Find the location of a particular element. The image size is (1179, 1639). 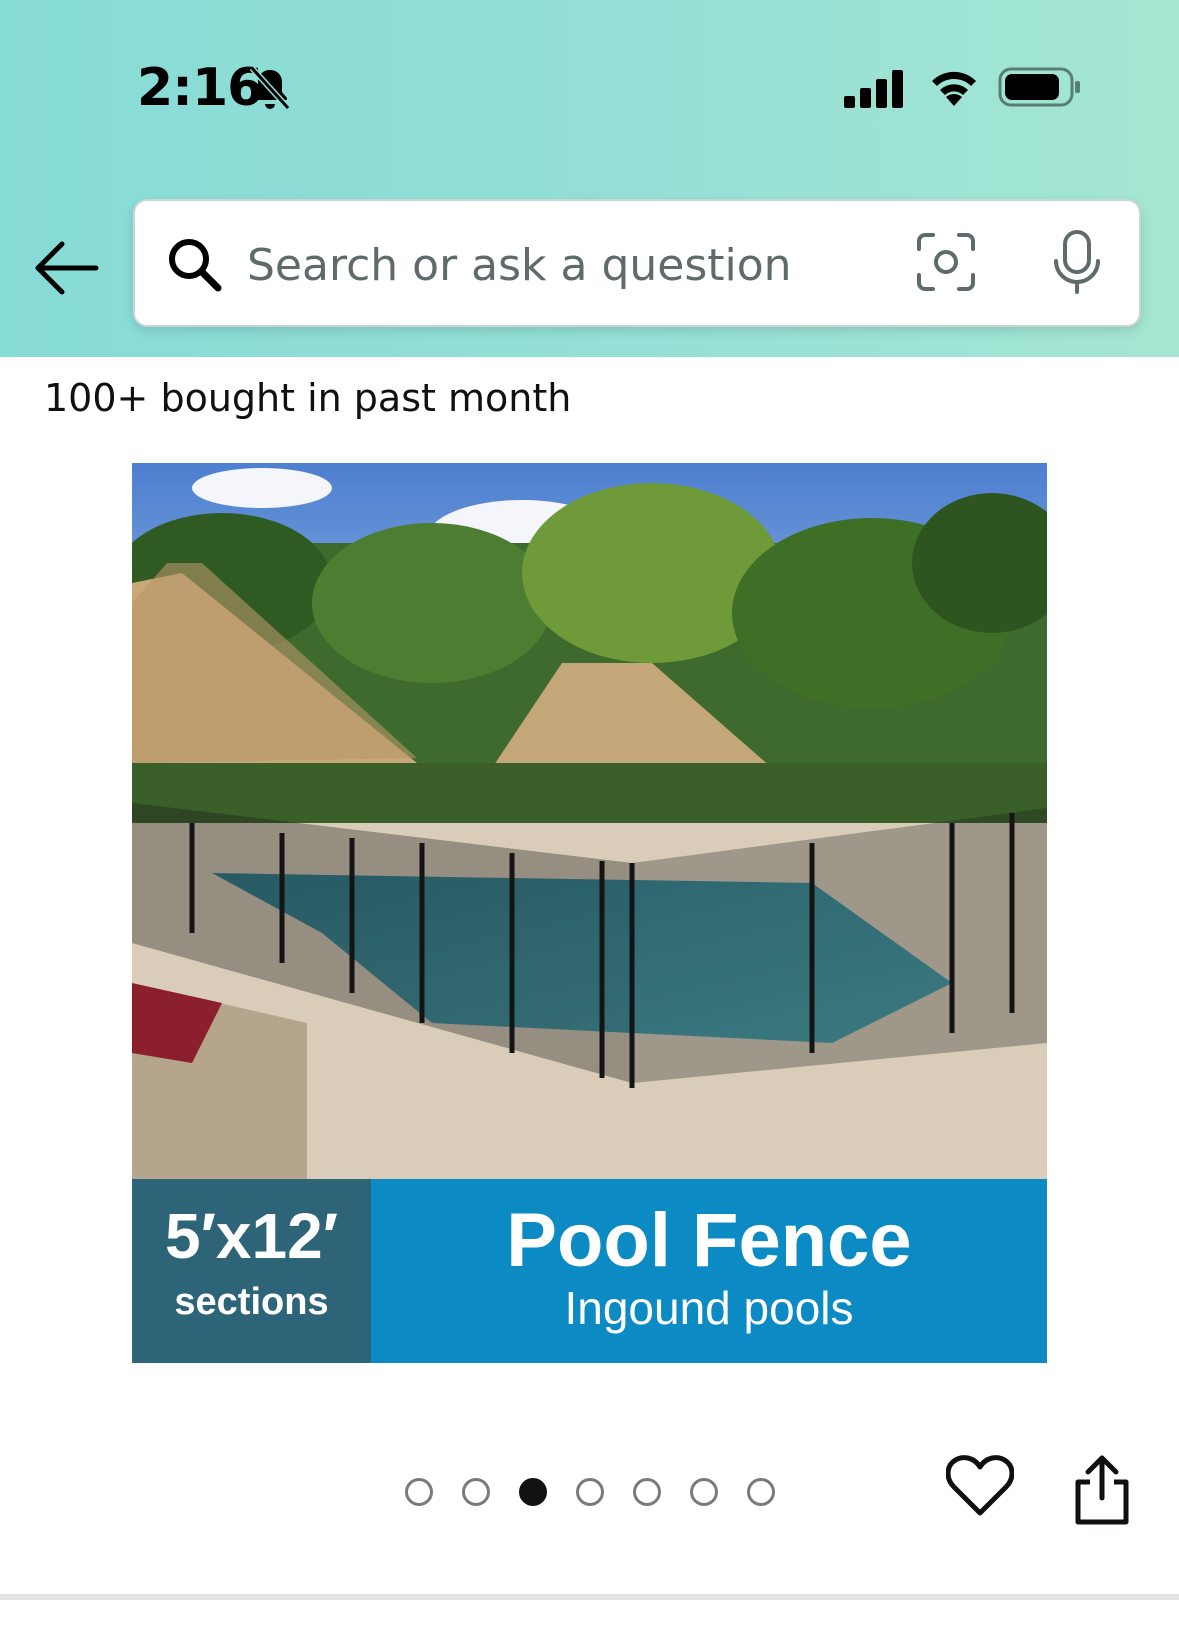

banner-subtitle: Ingound pools is located at coordinates (709, 1308).